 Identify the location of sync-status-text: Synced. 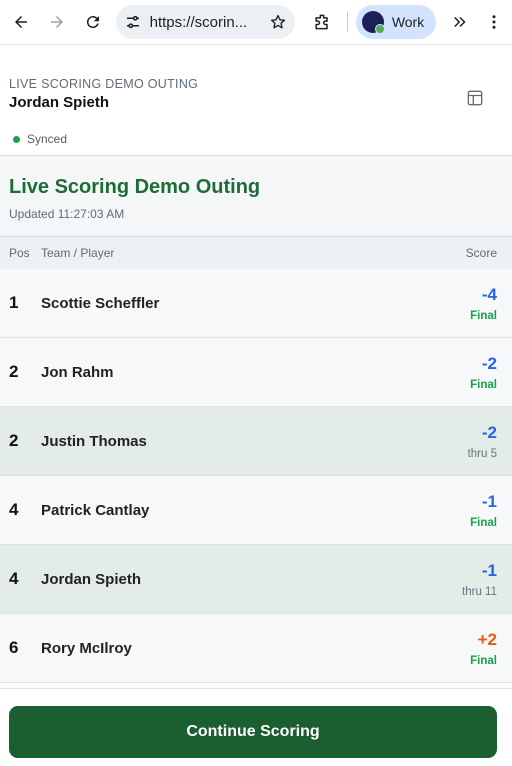
(47, 139).